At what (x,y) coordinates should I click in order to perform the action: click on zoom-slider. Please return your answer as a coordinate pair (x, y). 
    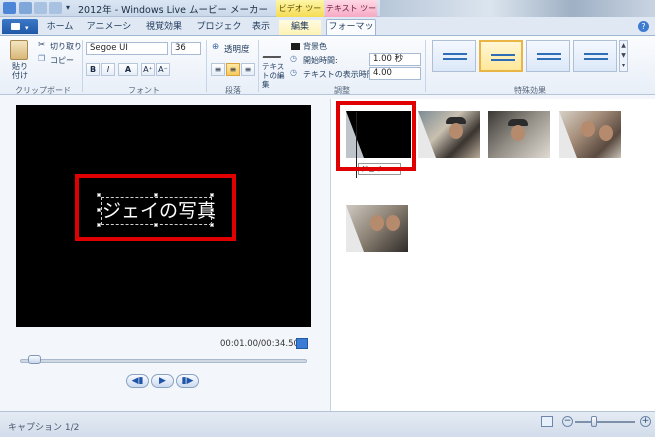
    Looking at the image, I should click on (605, 422).